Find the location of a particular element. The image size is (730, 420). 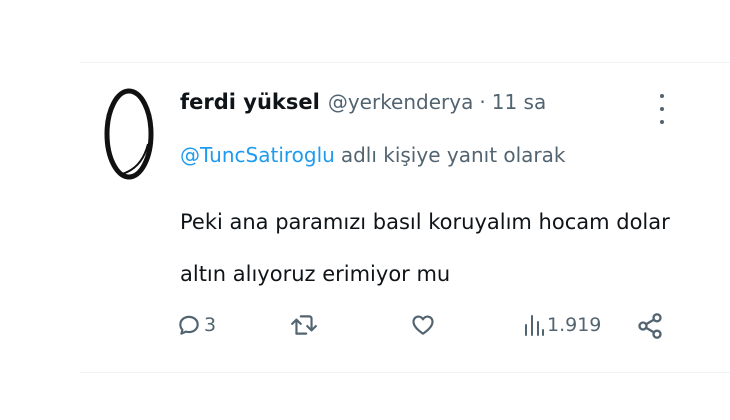

like-button is located at coordinates (423, 325).